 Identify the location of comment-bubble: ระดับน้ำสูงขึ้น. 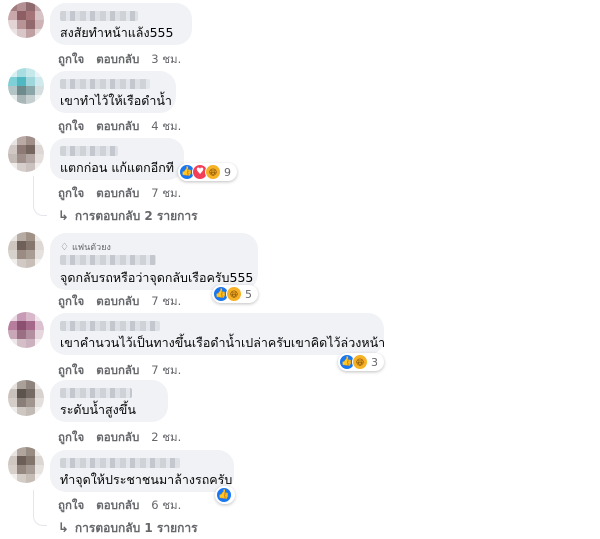
(109, 401).